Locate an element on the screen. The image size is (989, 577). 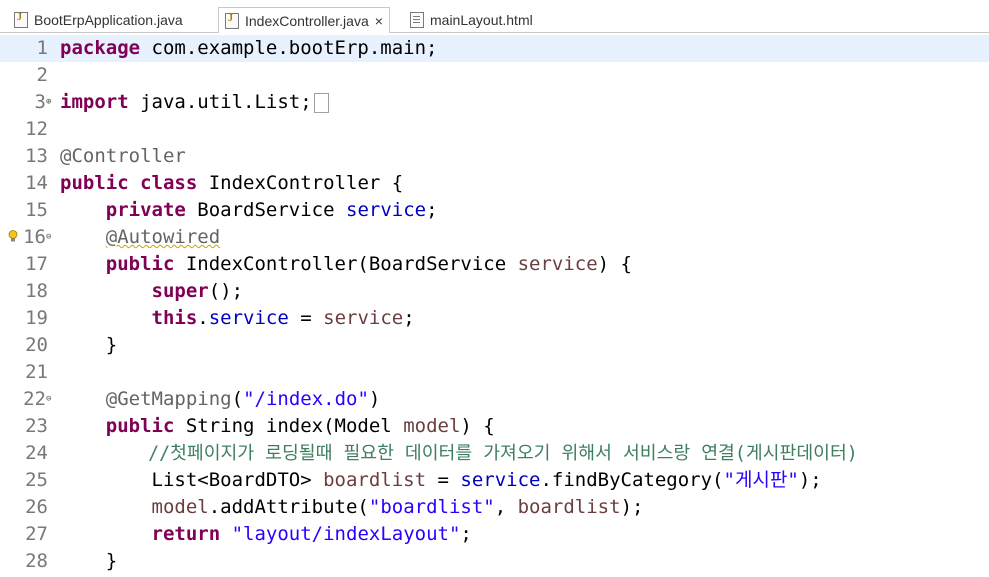
local-variable: boardlist is located at coordinates (569, 507).